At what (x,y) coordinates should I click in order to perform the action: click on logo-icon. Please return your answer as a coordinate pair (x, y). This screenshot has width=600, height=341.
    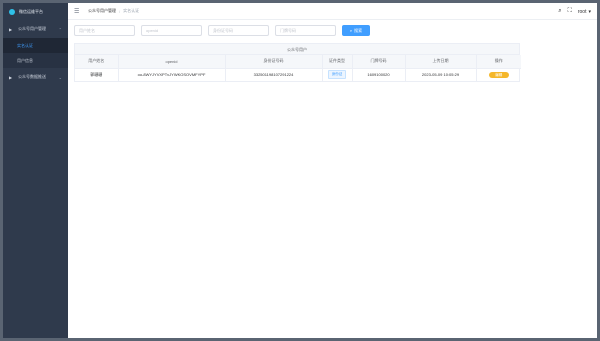
    Looking at the image, I should click on (12, 11).